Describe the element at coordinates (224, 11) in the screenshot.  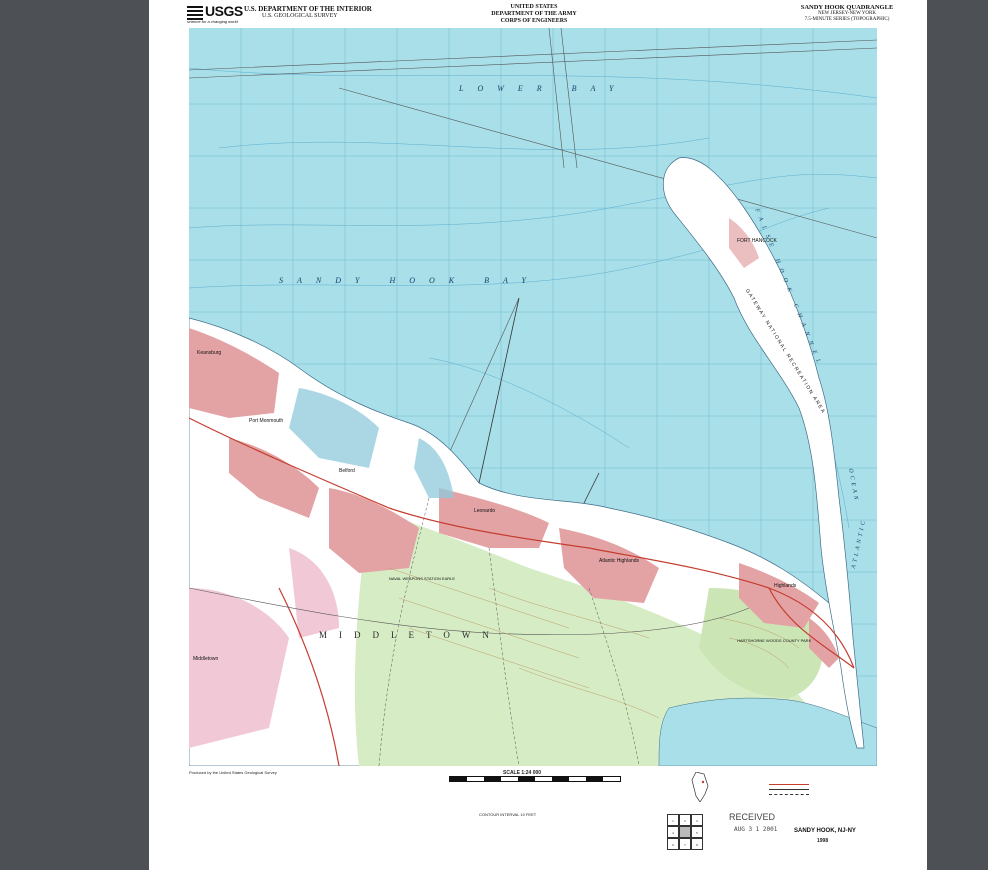
I see `logo-text: USGS` at that location.